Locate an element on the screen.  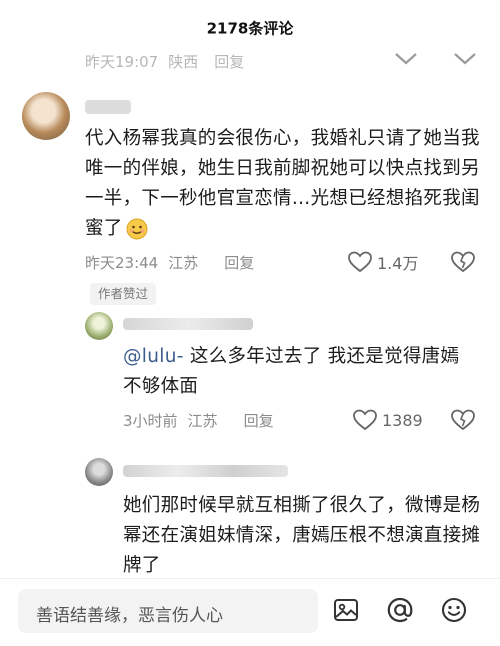
comment-input: 善语结善缘，恶言伤人心 is located at coordinates (168, 611).